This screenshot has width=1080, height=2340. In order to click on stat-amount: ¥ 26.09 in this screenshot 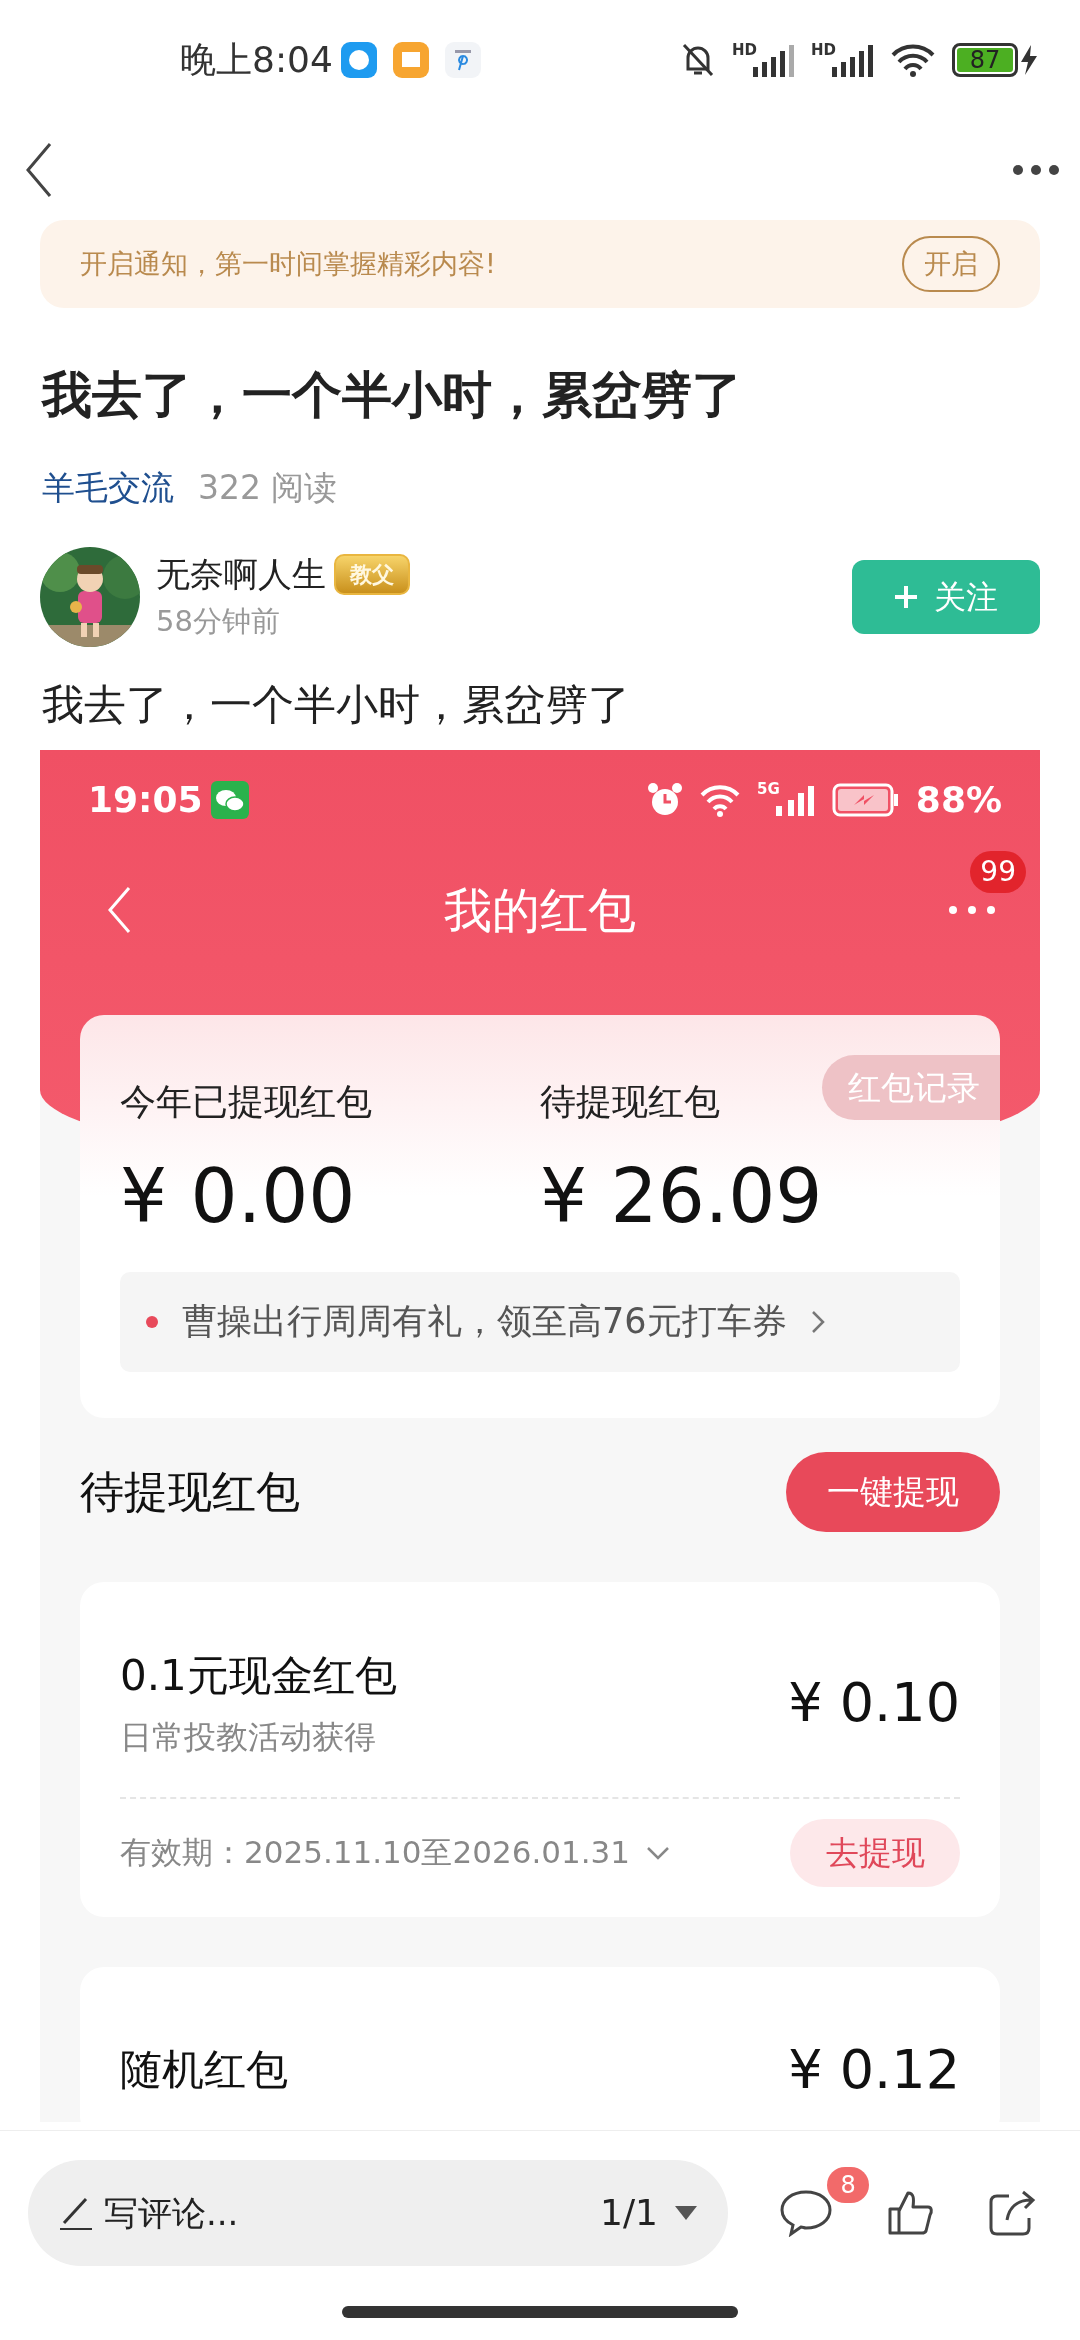, I will do `click(682, 1196)`.